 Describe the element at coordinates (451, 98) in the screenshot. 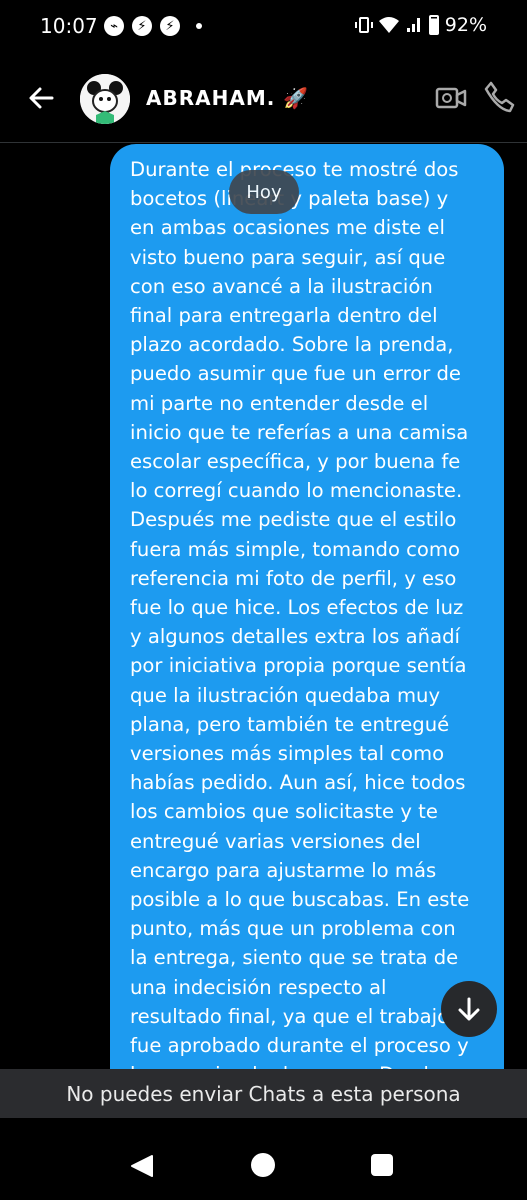

I see `video-camera-icon` at that location.